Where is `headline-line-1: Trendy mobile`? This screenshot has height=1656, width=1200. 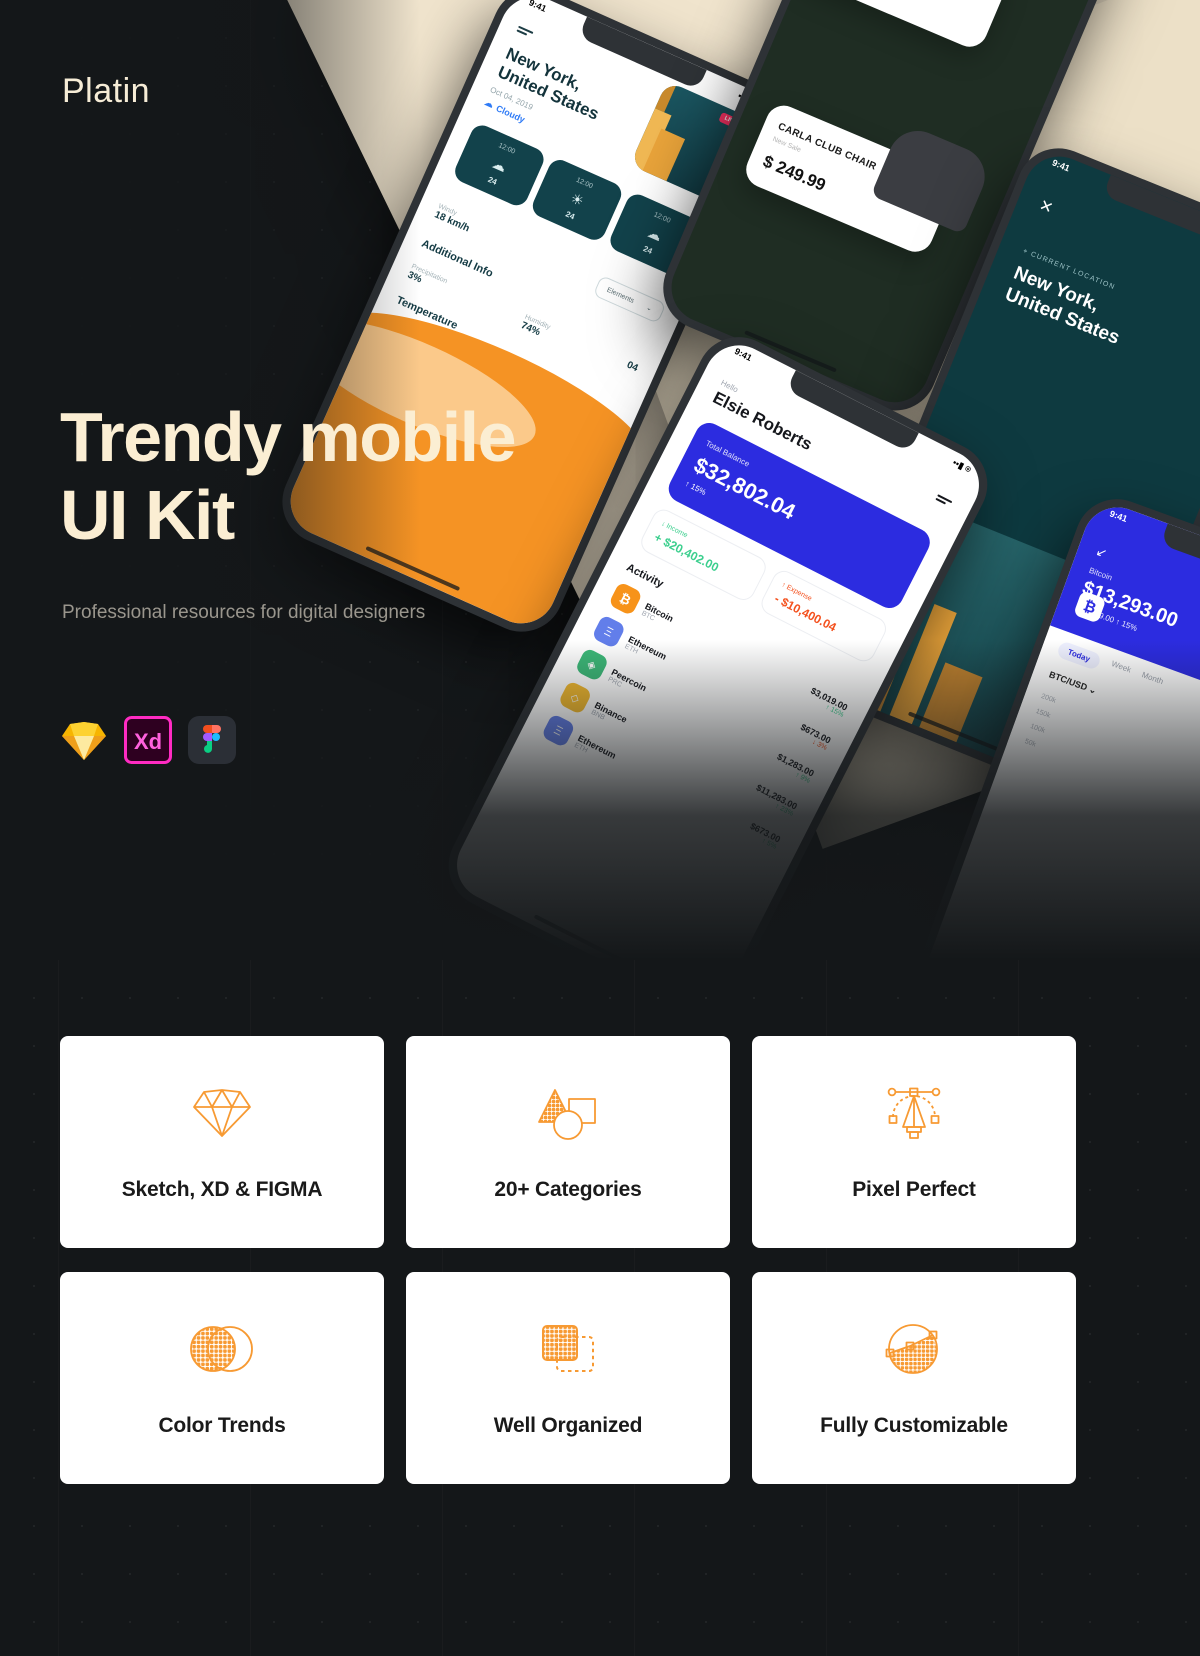
headline-line-1: Trendy mobile is located at coordinates (288, 437).